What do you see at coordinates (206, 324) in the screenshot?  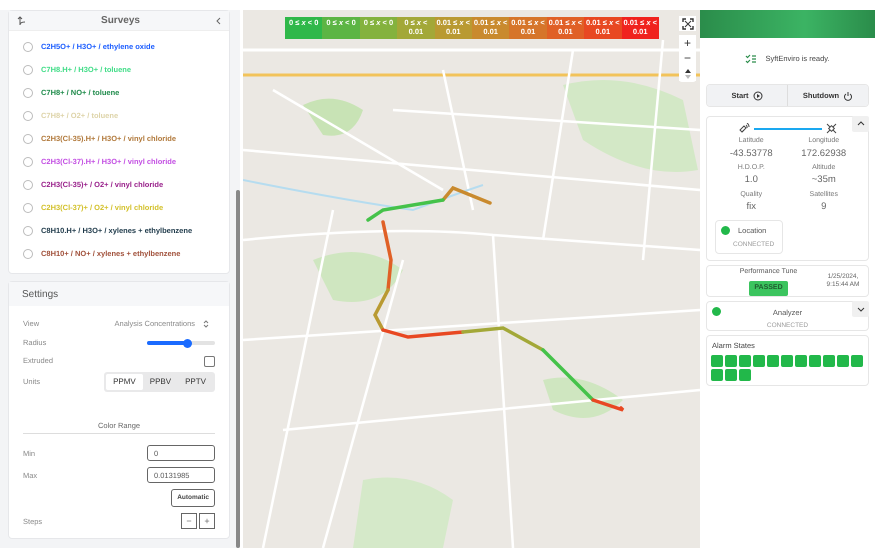 I see `sort-arrows-icon` at bounding box center [206, 324].